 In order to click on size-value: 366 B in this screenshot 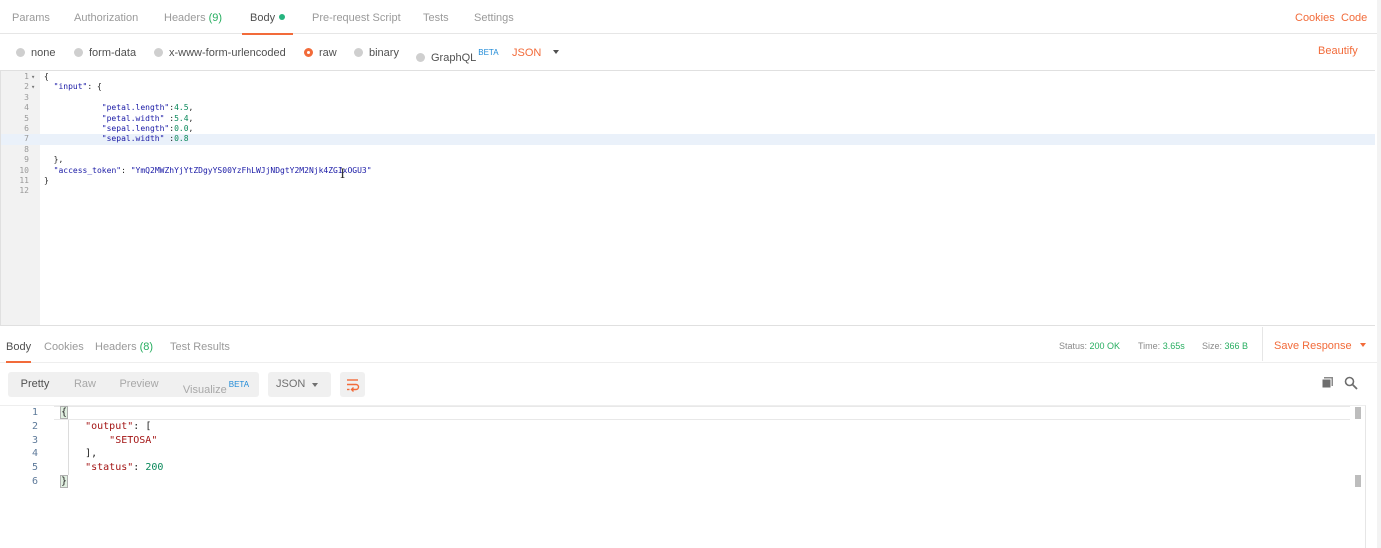, I will do `click(1236, 346)`.